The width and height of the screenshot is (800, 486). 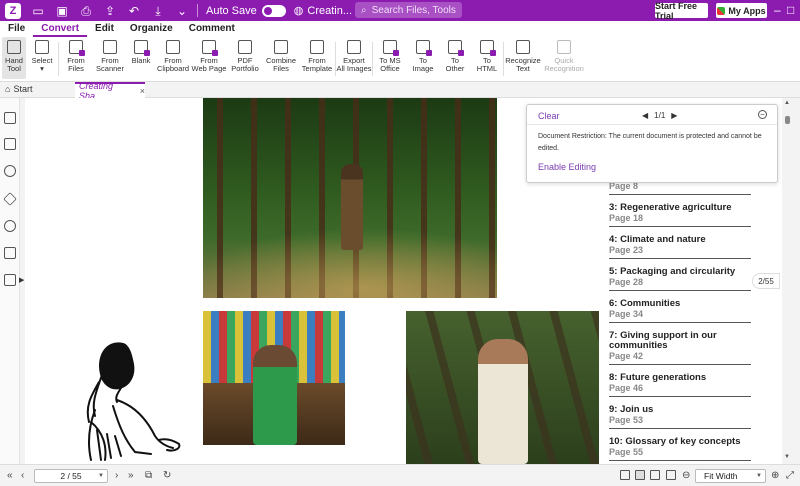 What do you see at coordinates (38, 11) in the screenshot?
I see `open-folder-icon: ▭` at bounding box center [38, 11].